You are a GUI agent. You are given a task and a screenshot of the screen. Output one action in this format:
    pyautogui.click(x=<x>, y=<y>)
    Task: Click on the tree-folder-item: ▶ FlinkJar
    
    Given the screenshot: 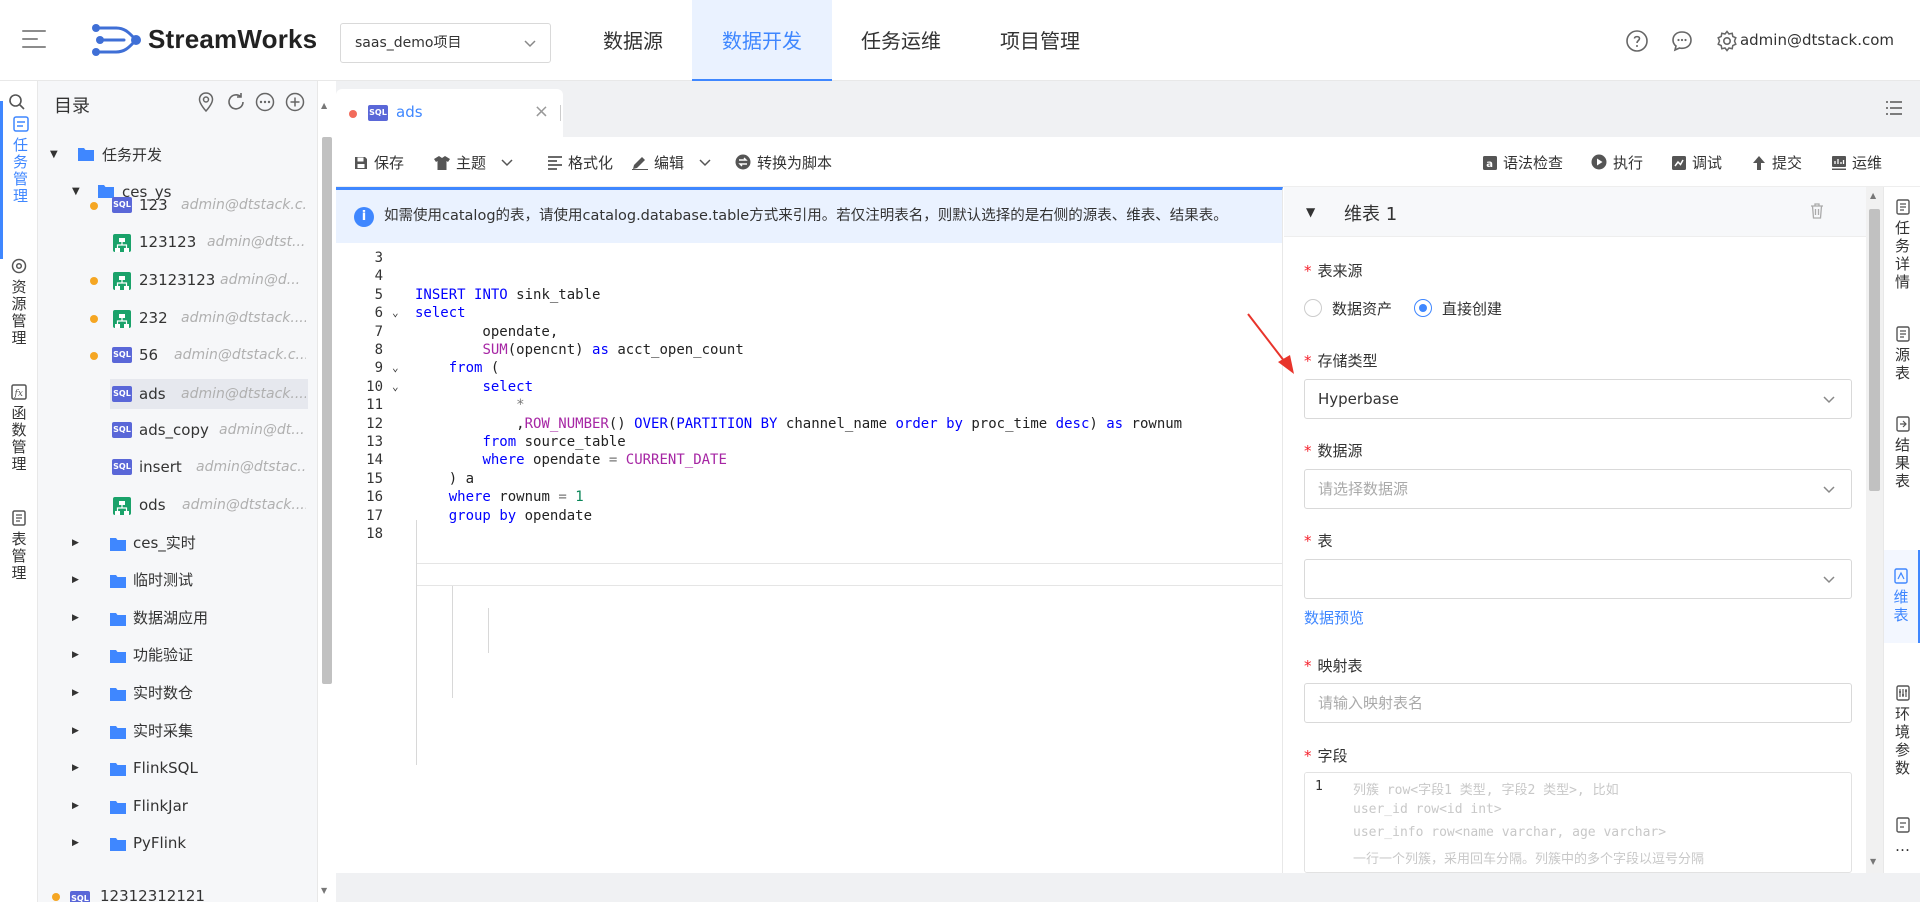 What is the action you would take?
    pyautogui.click(x=178, y=806)
    